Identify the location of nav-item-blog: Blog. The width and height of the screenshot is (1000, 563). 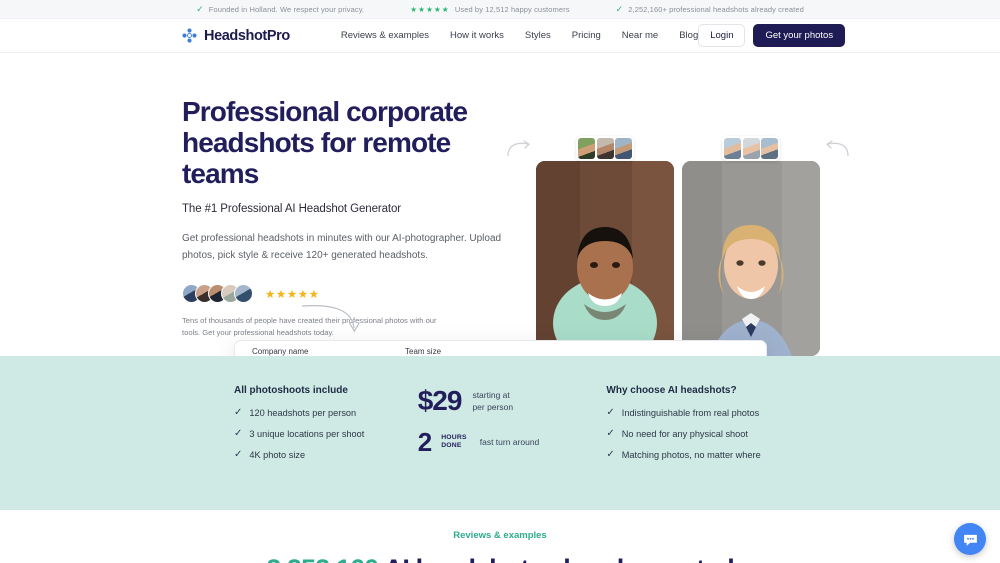
(688, 35).